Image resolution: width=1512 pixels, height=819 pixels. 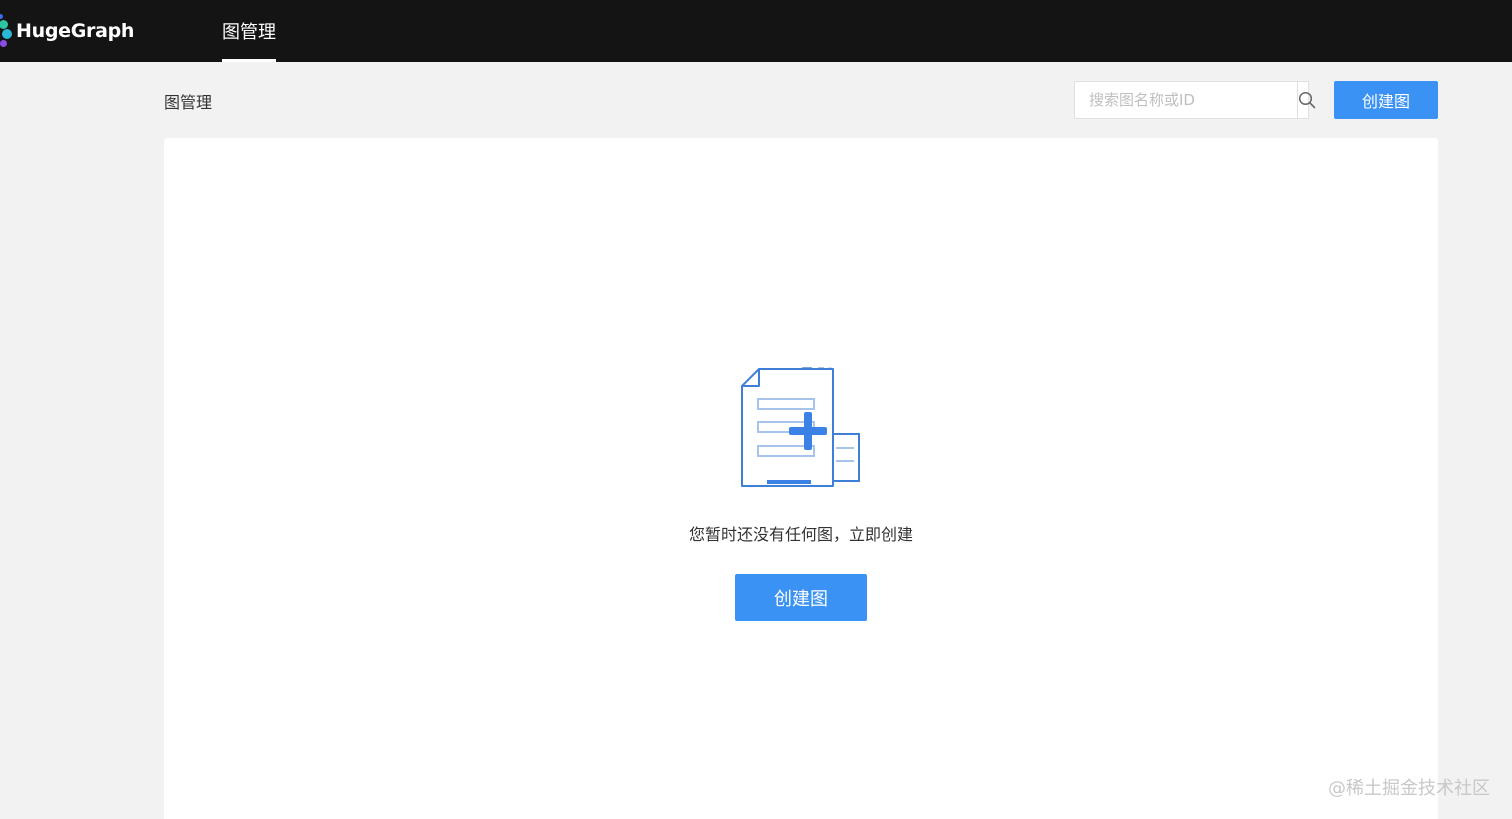 What do you see at coordinates (1409, 788) in the screenshot?
I see `watermark: @稀土掘金技术社区` at bounding box center [1409, 788].